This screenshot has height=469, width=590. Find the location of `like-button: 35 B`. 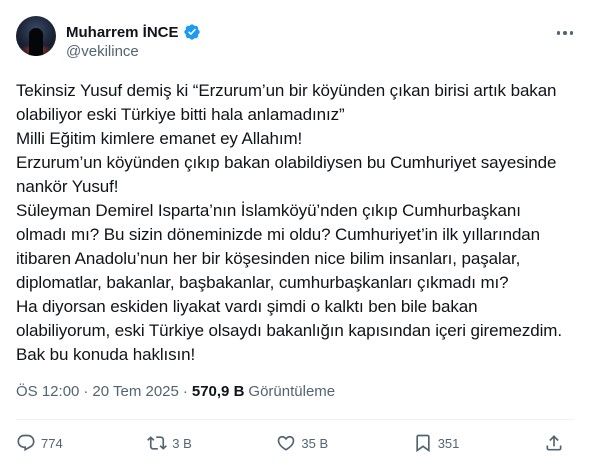

like-button: 35 B is located at coordinates (302, 443).